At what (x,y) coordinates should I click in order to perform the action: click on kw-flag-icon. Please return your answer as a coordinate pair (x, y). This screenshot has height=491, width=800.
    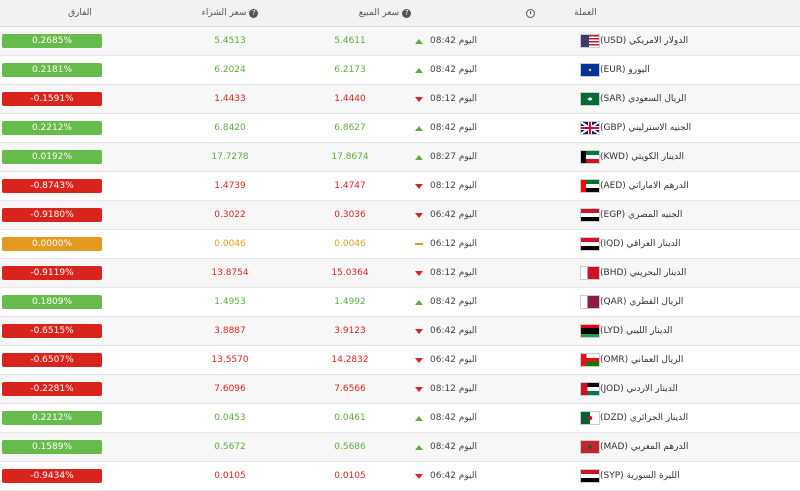
    Looking at the image, I should click on (590, 157).